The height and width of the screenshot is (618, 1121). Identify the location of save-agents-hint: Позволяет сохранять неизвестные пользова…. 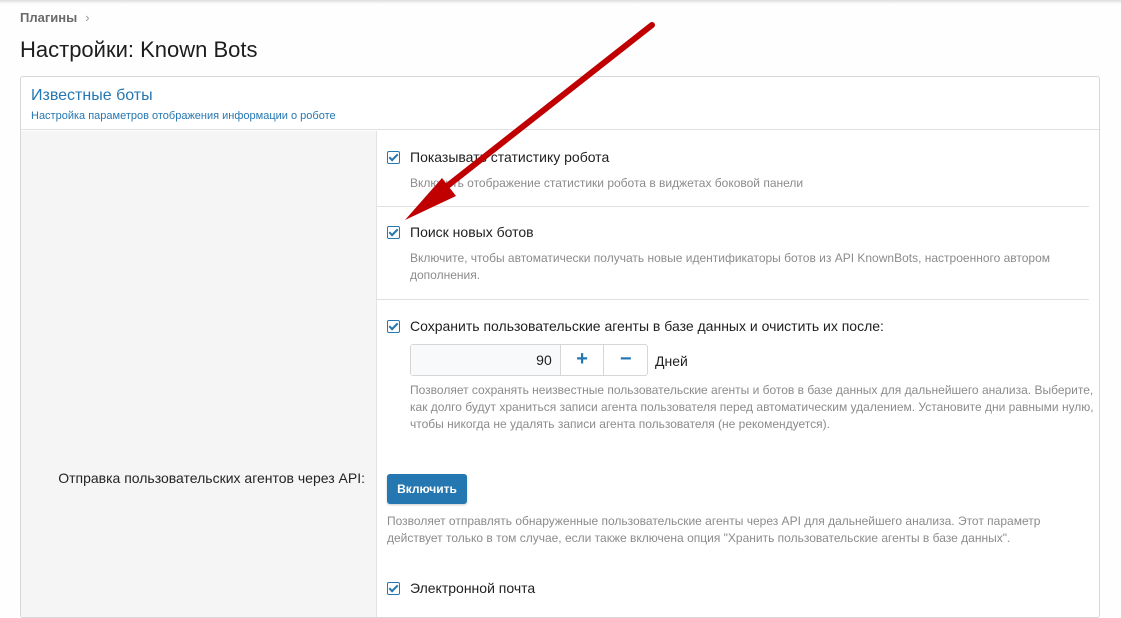
(752, 407).